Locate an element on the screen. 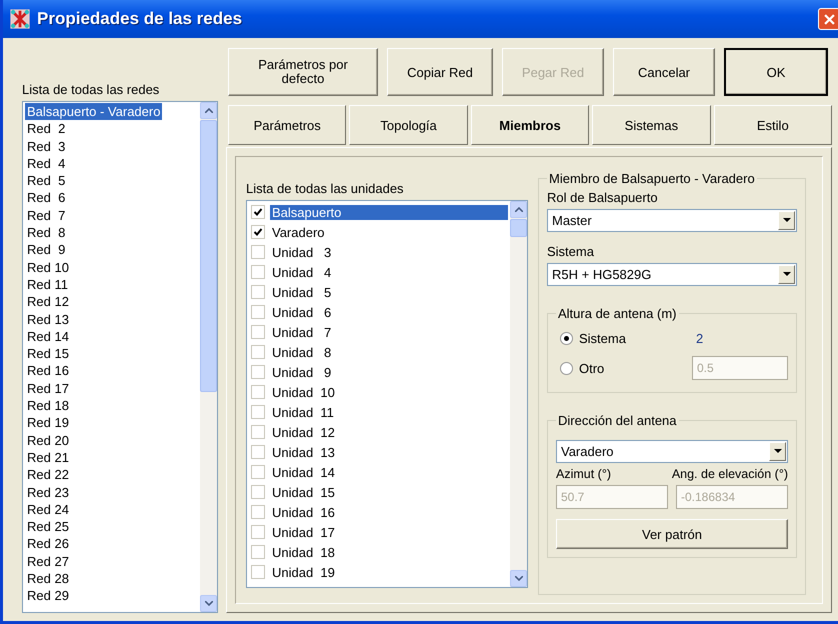  tab: Parámetros is located at coordinates (287, 125).